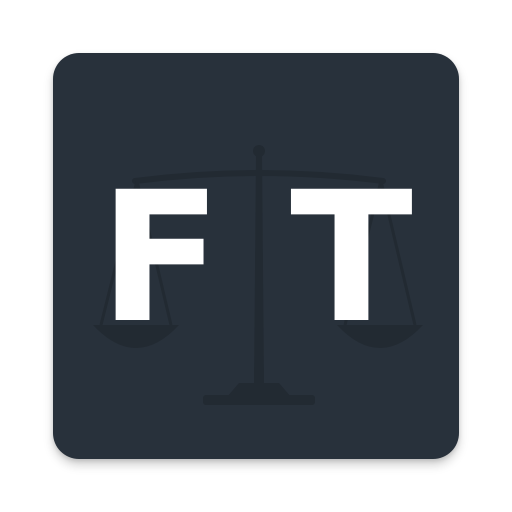 The height and width of the screenshot is (512, 512). Describe the element at coordinates (351, 258) in the screenshot. I see `monogram-letter-t: T` at that location.